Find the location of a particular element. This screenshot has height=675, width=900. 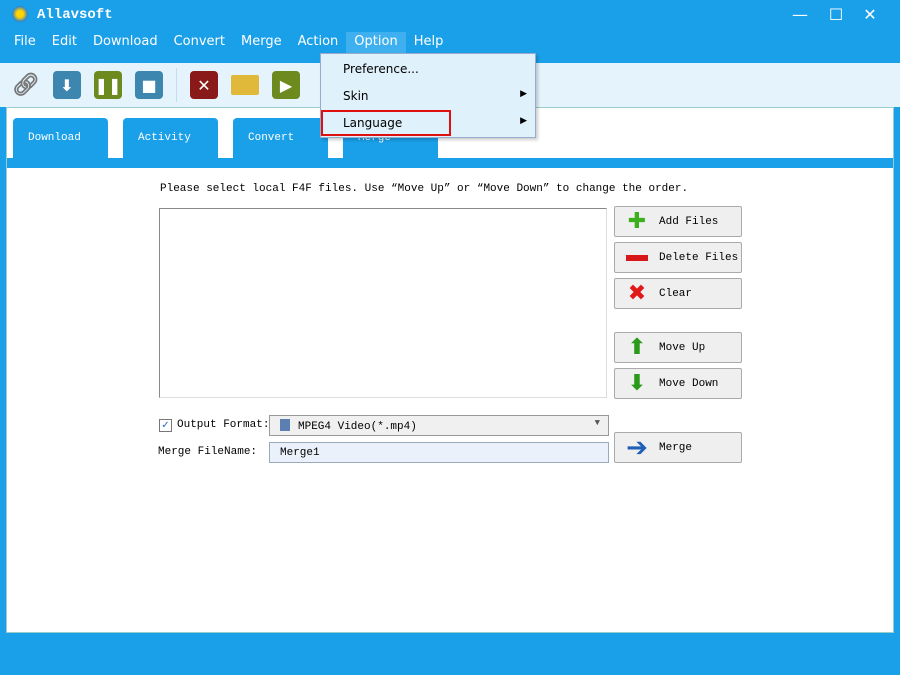

open-folder-icon is located at coordinates (245, 85).